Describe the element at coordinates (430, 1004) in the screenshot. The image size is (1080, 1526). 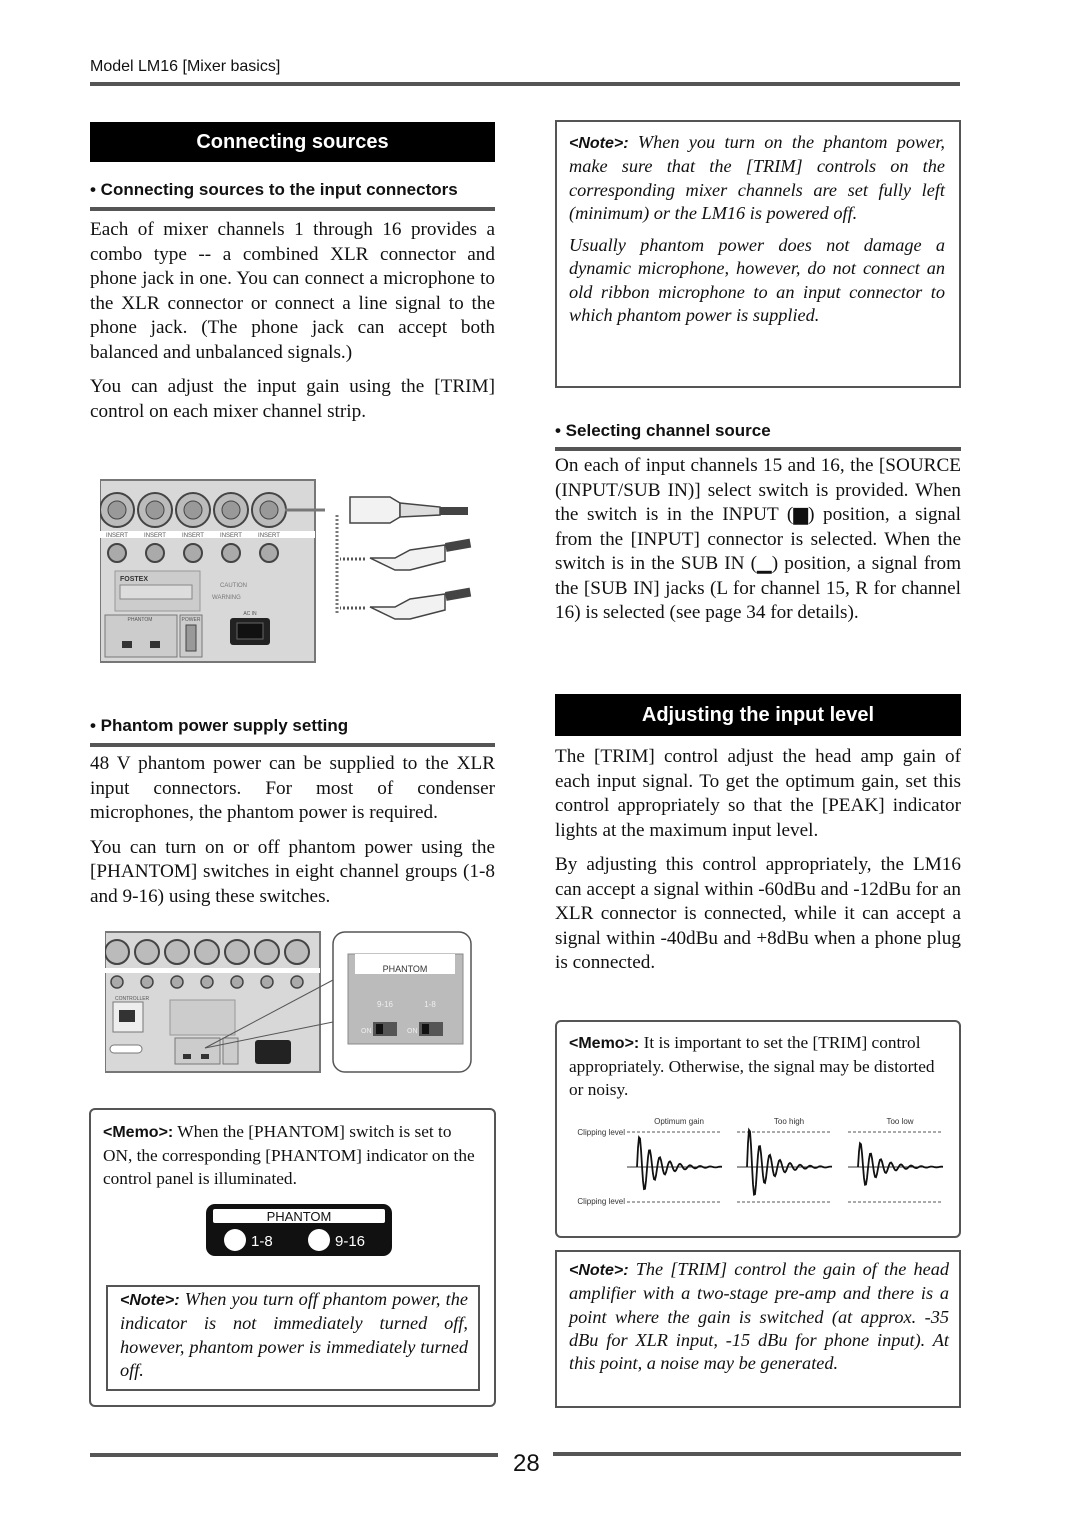
I see `svg-text: 1-8` at that location.